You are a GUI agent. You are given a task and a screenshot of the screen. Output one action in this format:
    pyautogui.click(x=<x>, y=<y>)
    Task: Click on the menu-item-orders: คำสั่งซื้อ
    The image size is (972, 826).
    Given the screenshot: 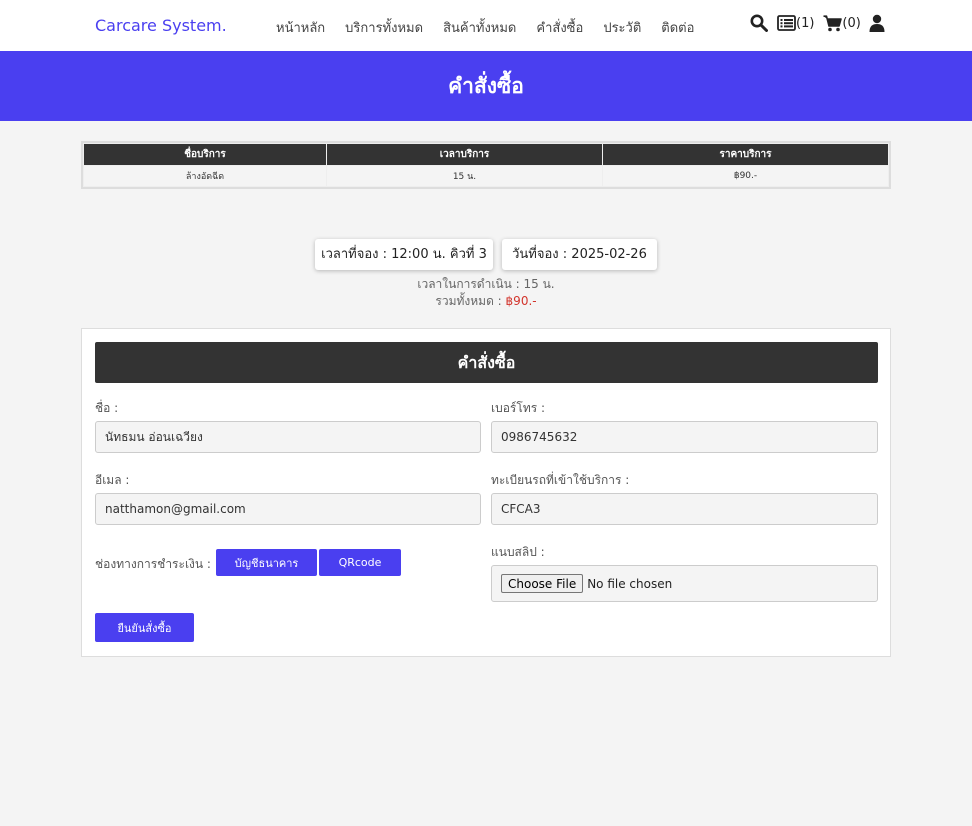 What is the action you would take?
    pyautogui.click(x=559, y=27)
    